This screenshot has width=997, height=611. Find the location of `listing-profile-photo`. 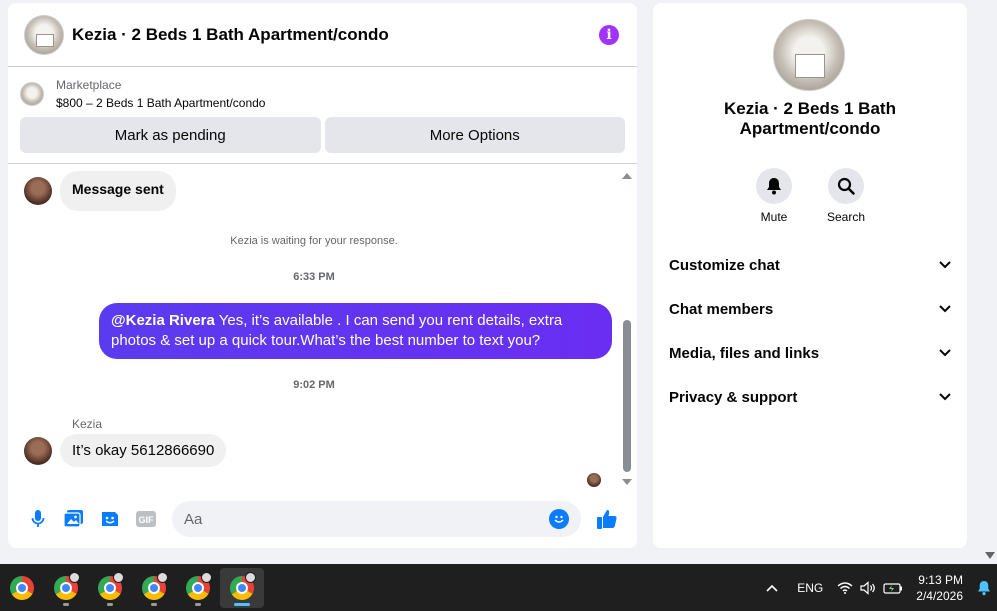

listing-profile-photo is located at coordinates (809, 55).